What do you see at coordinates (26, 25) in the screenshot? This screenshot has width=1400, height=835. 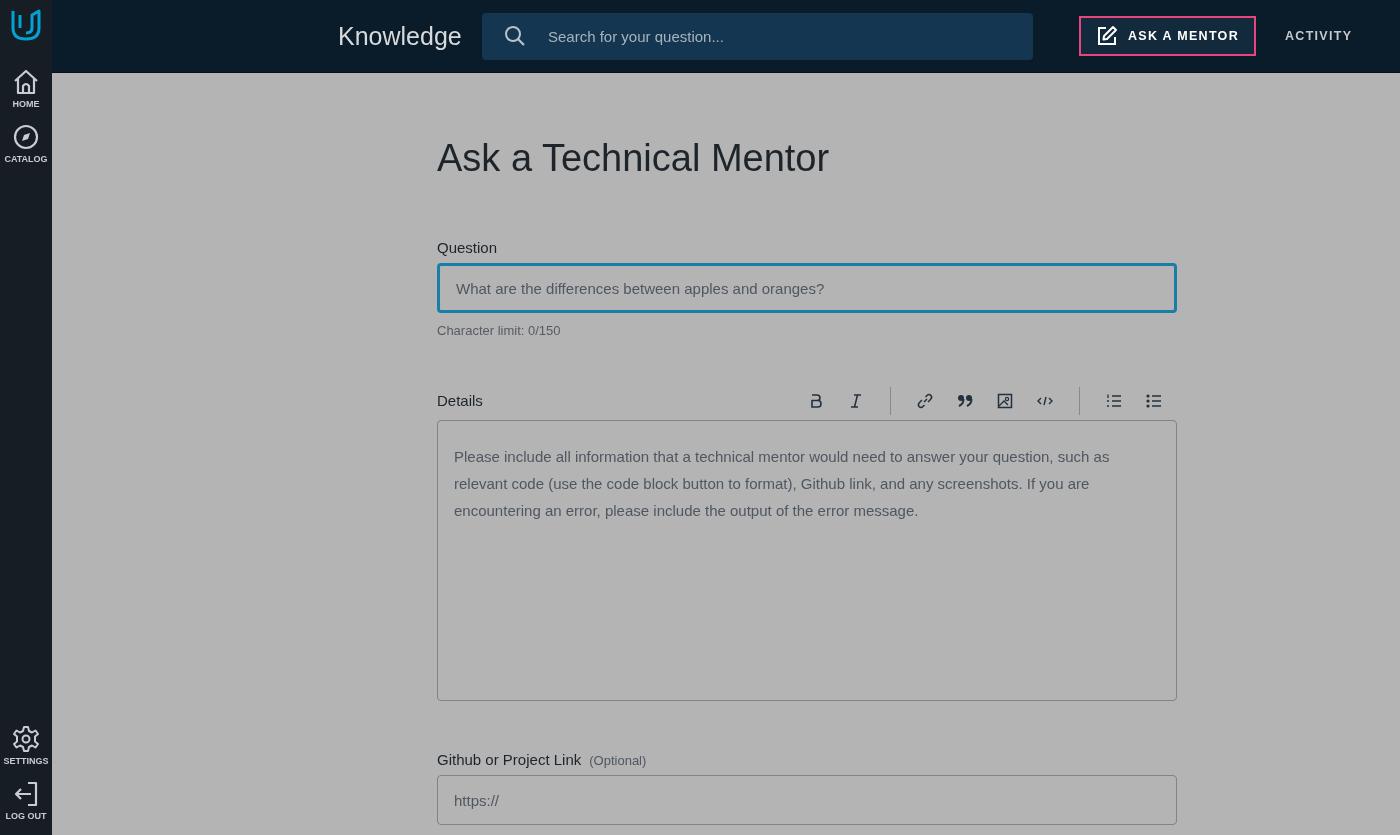 I see `logo-icon` at bounding box center [26, 25].